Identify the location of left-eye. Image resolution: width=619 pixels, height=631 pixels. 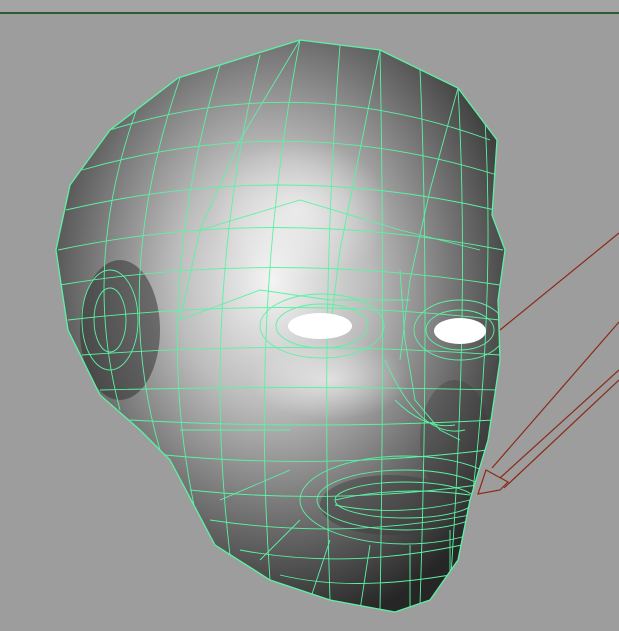
(320, 326).